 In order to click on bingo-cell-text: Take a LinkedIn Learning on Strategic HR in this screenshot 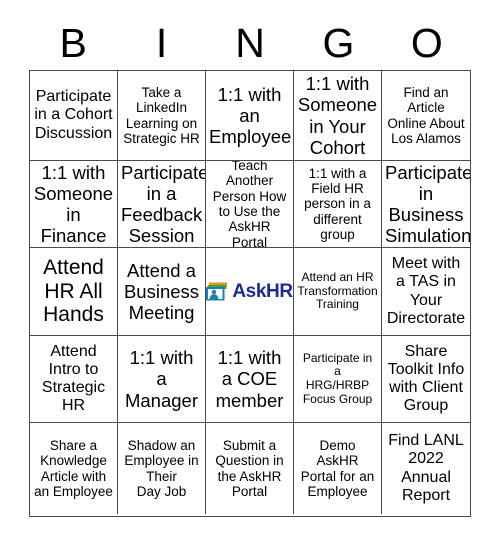, I will do `click(161, 115)`.